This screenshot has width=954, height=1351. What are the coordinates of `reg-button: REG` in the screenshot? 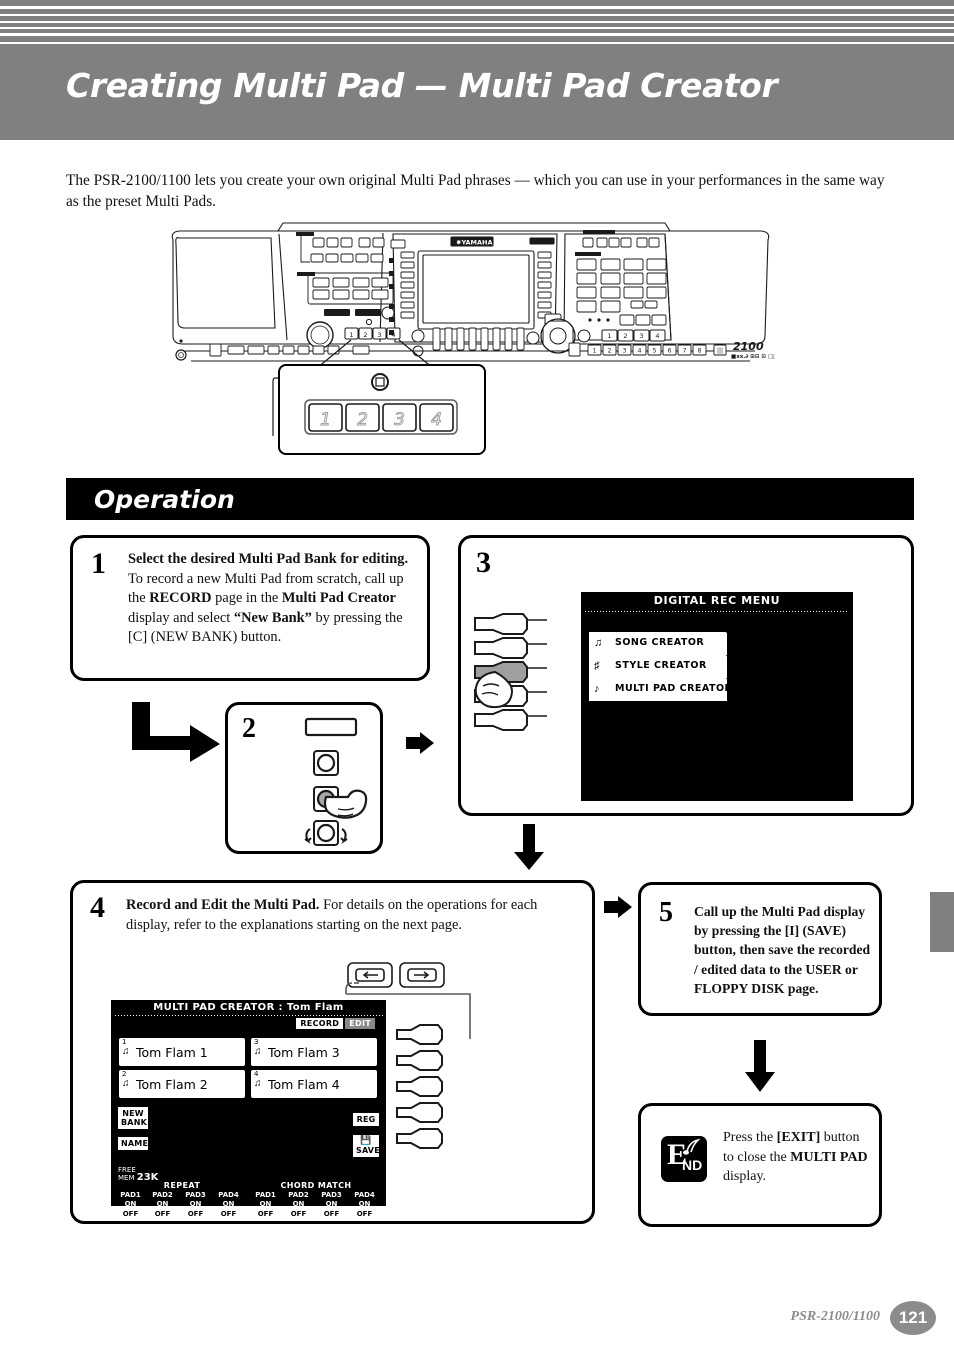 It's located at (366, 1119).